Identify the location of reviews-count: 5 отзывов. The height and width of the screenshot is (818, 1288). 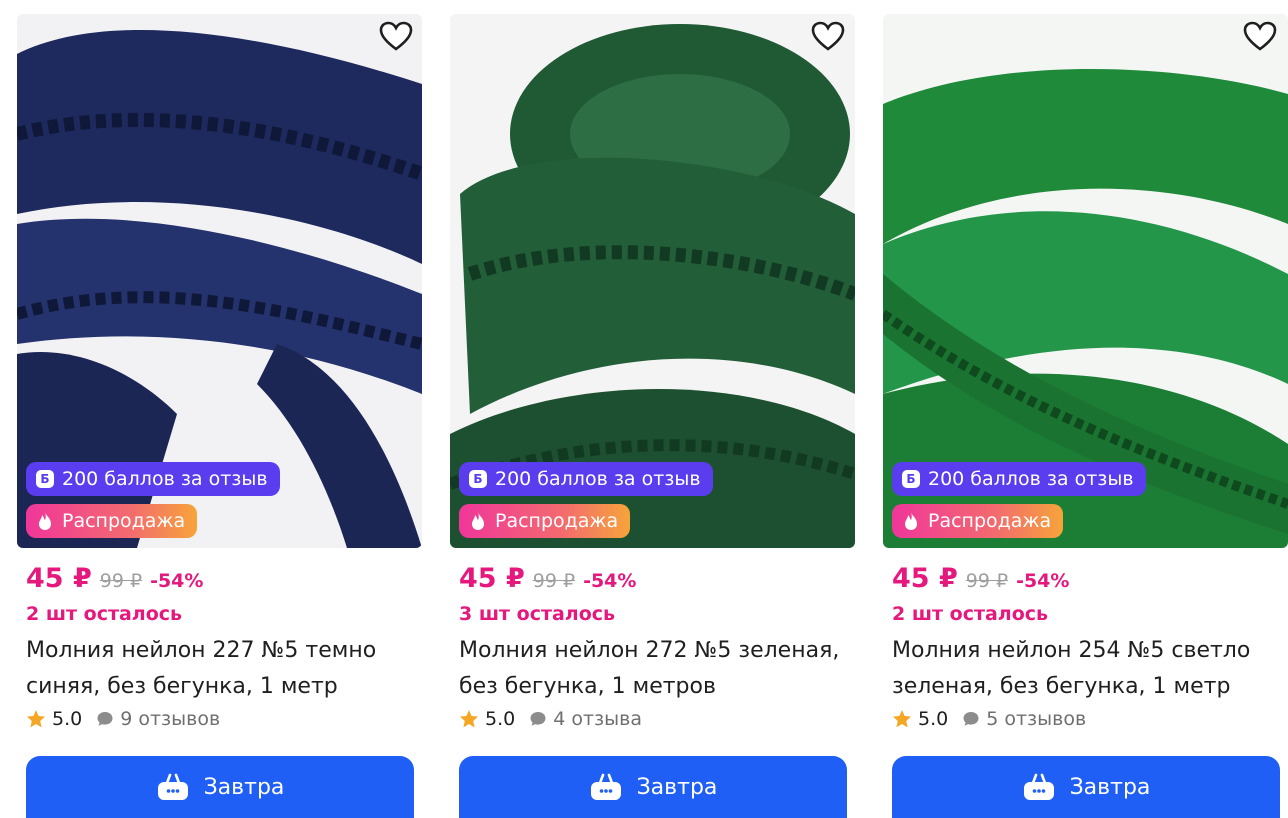
(1036, 719).